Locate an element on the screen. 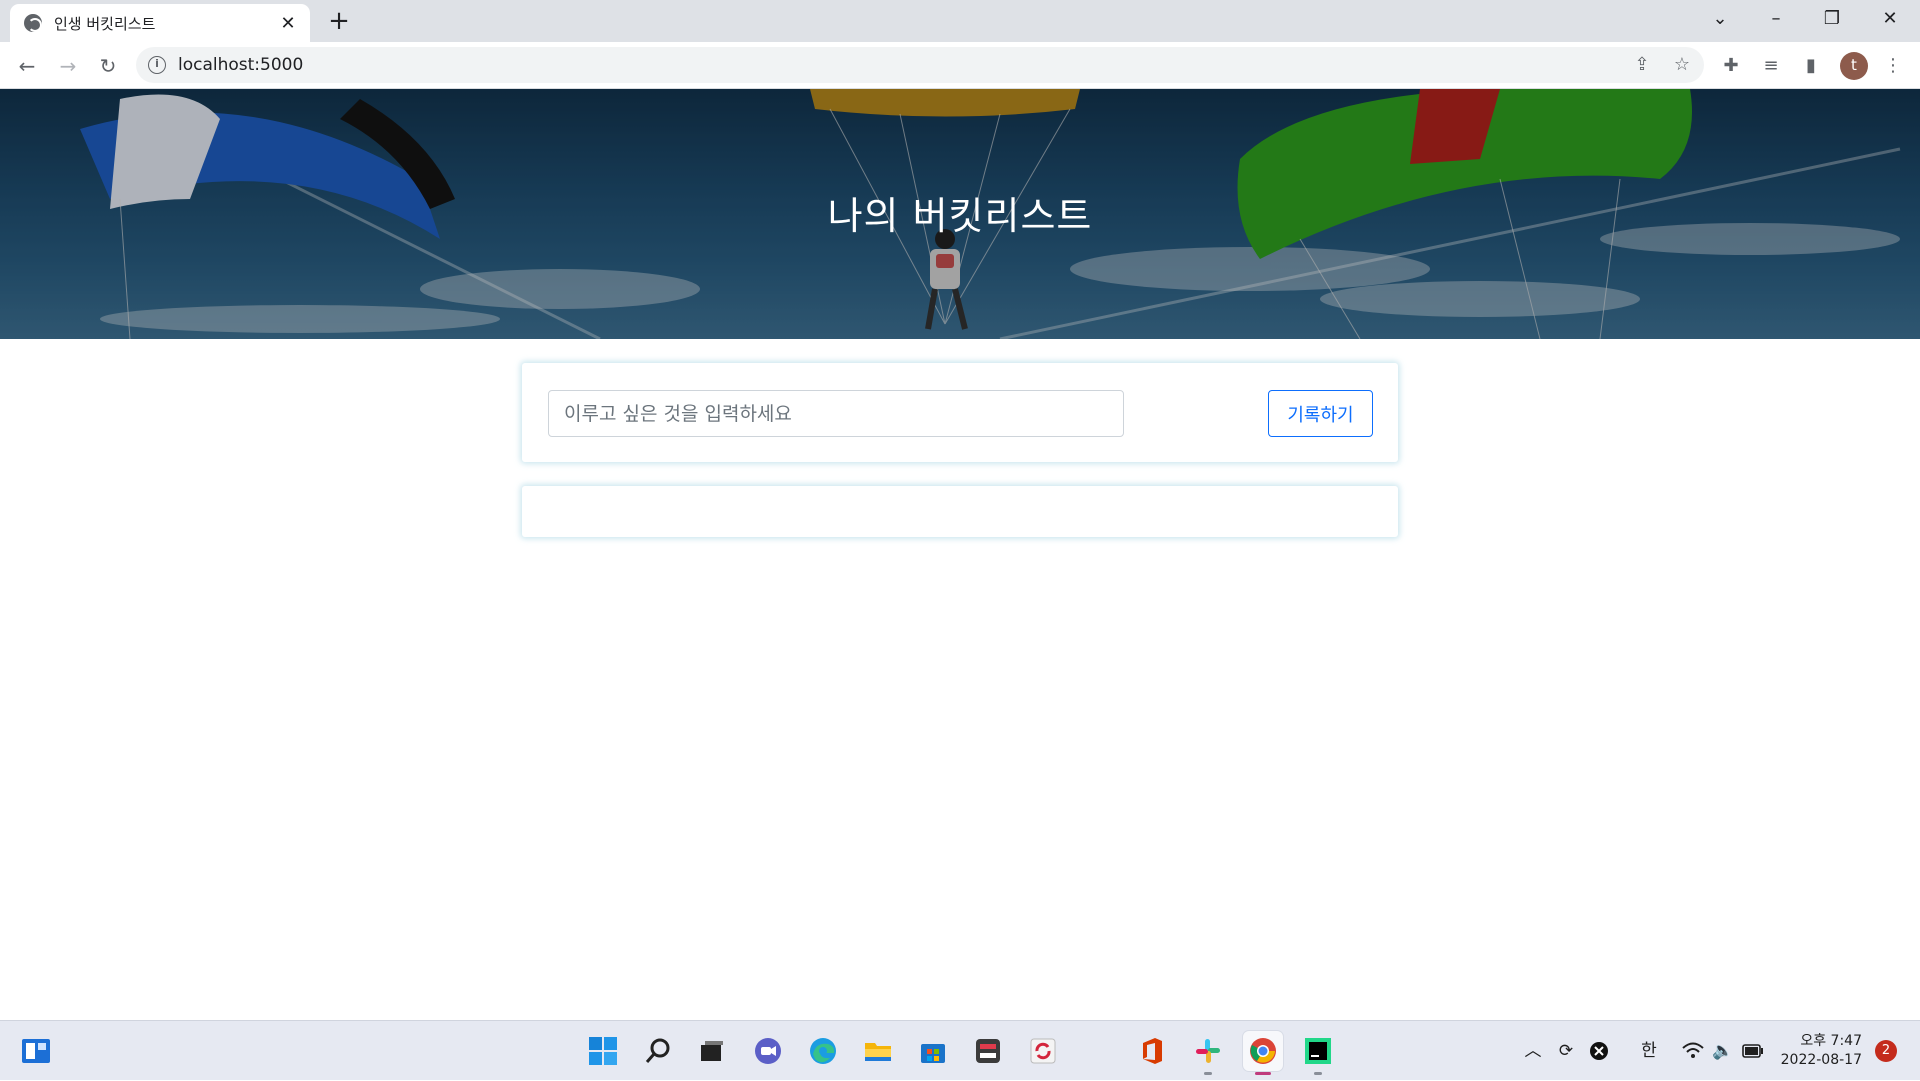 The width and height of the screenshot is (1920, 1081). site-info-icon: i is located at coordinates (157, 65).